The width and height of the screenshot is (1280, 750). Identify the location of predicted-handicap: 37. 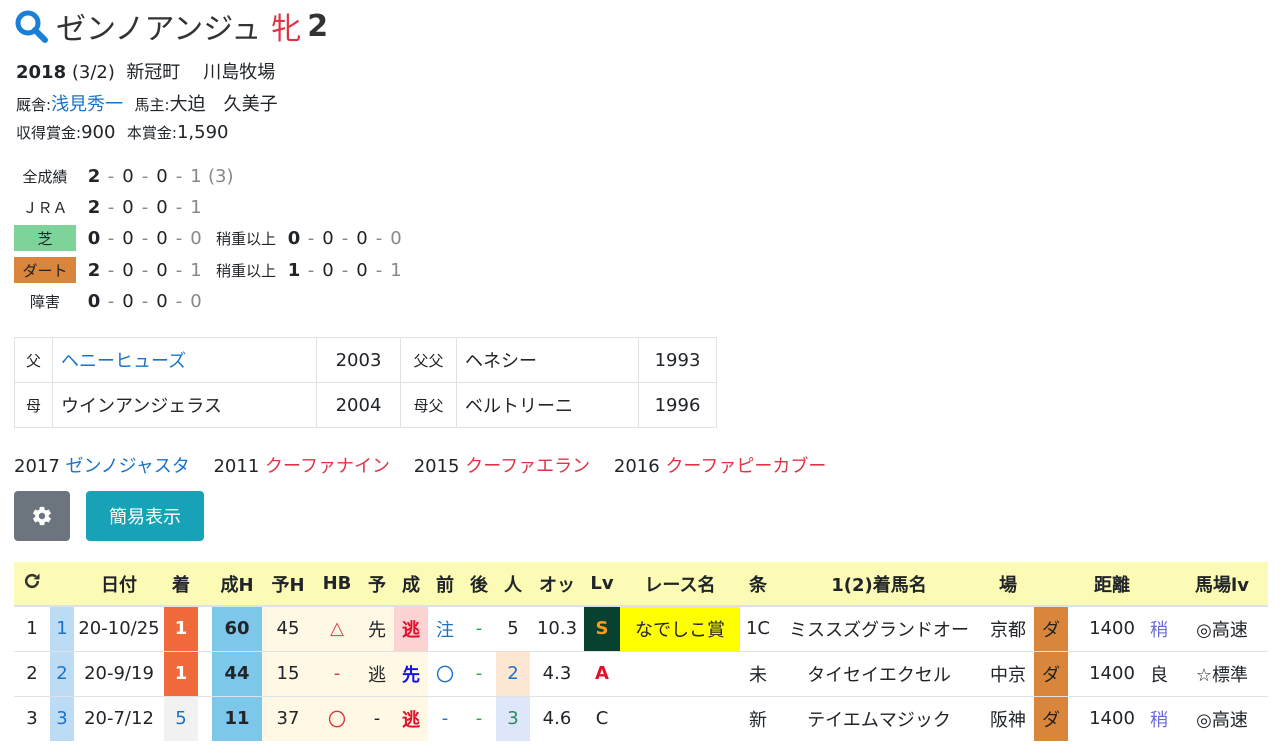
(288, 718).